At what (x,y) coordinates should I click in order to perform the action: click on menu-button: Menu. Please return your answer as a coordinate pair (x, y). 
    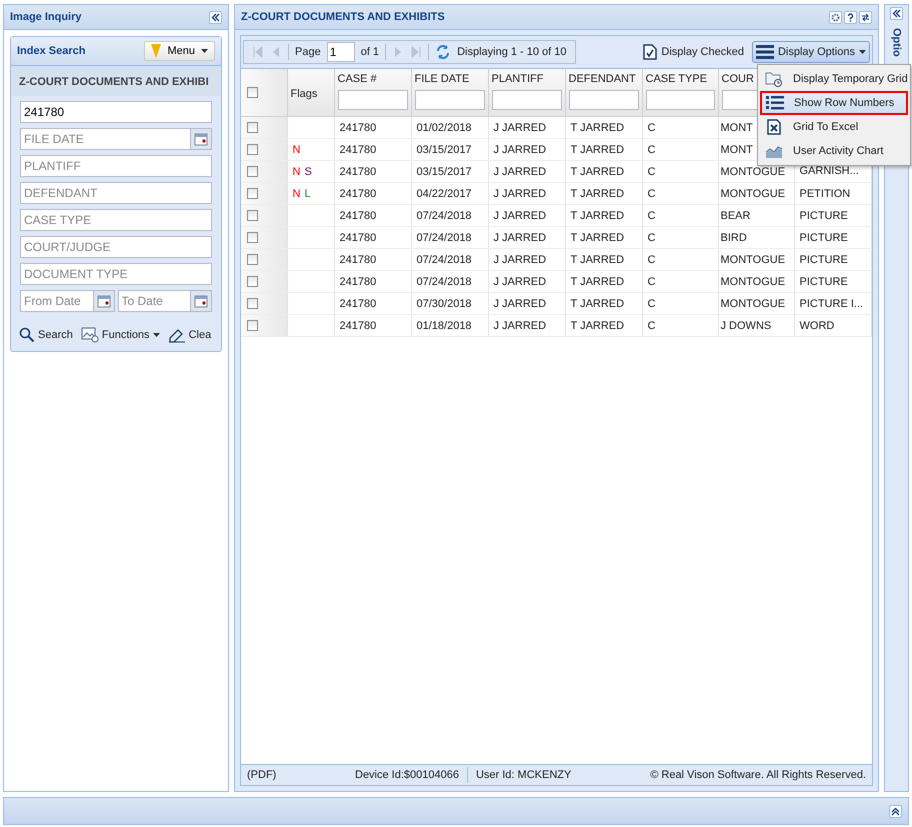
    Looking at the image, I should click on (179, 51).